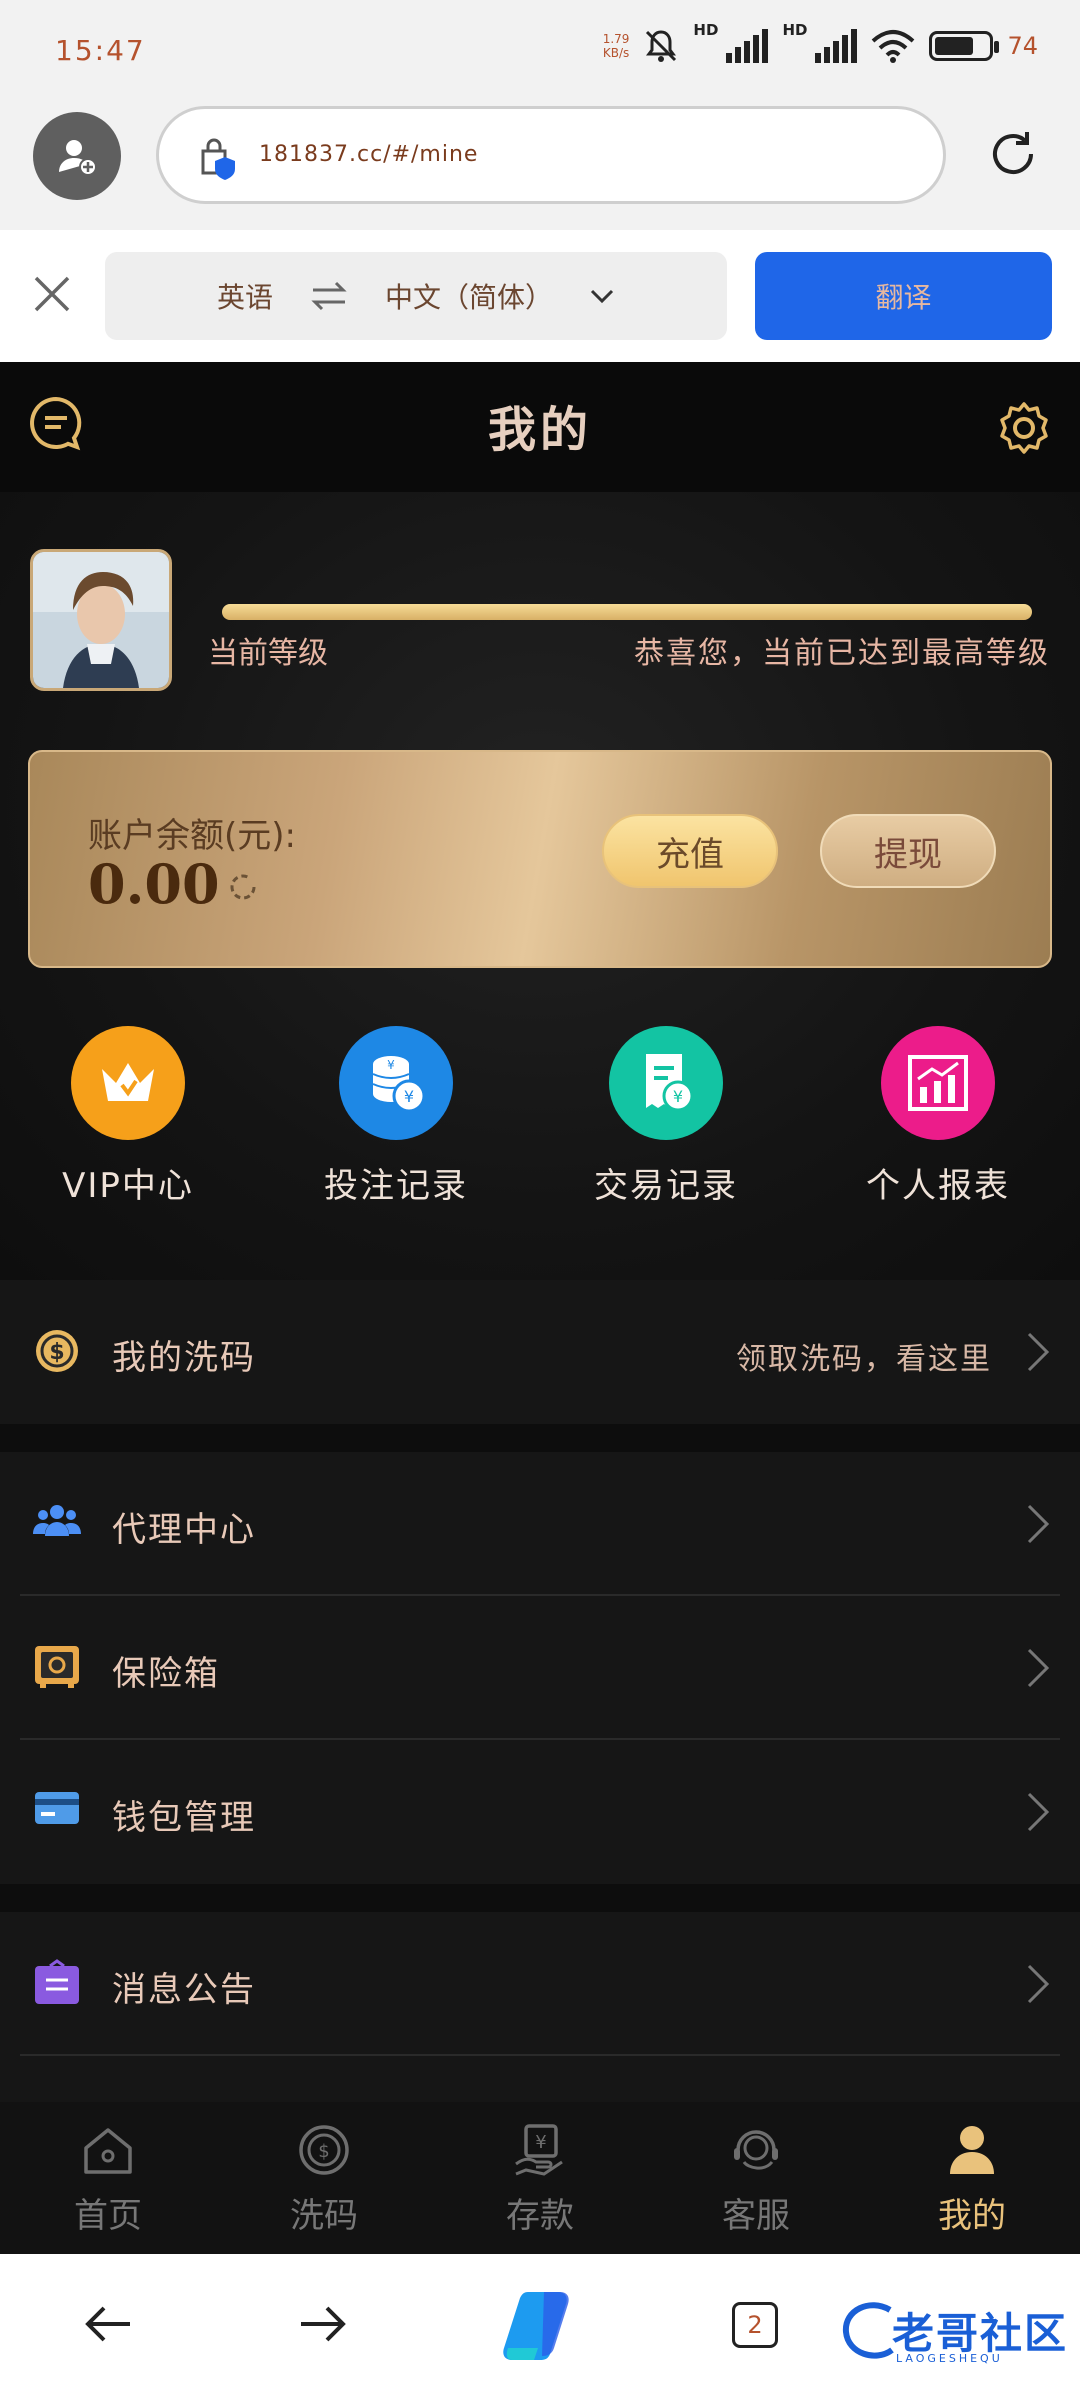 Image resolution: width=1080 pixels, height=2400 pixels. I want to click on add-user-icon, so click(78, 158).